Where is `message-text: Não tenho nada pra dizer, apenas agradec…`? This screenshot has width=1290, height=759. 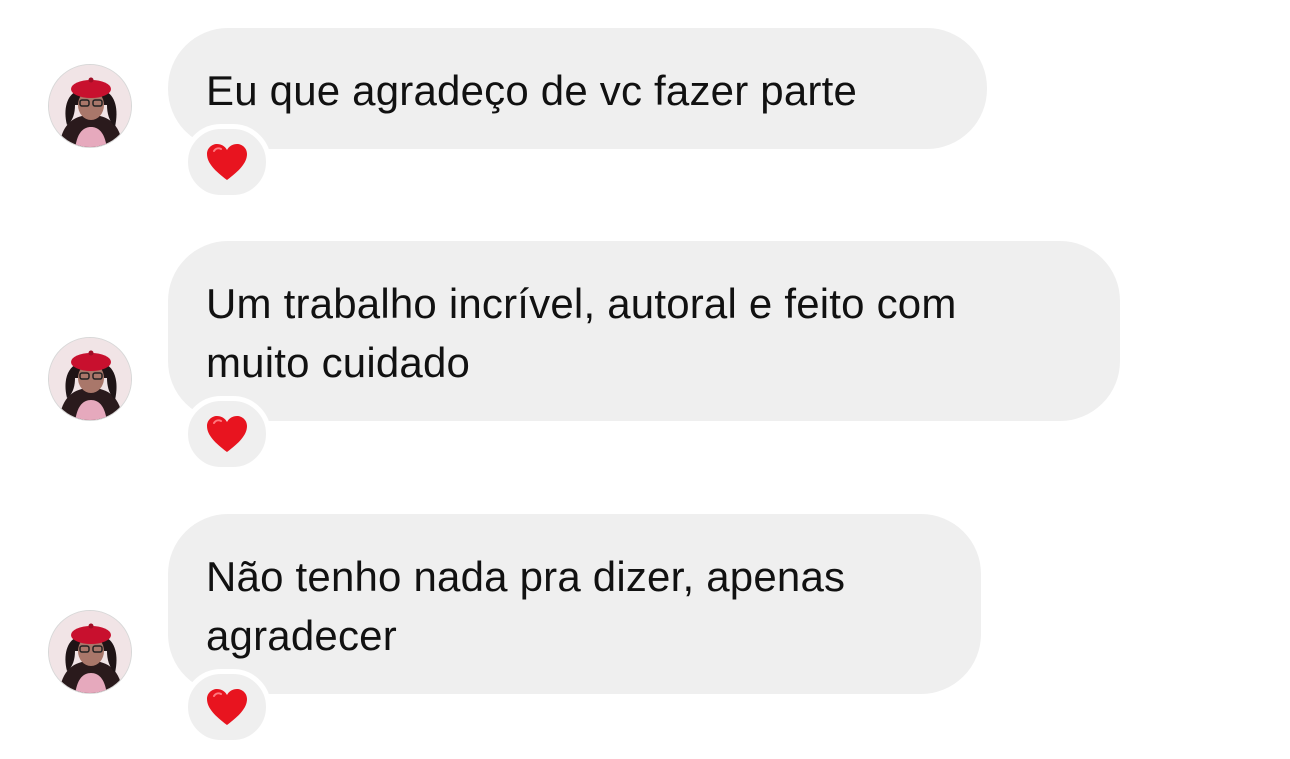 message-text: Não tenho nada pra dizer, apenas agradec… is located at coordinates (526, 606).